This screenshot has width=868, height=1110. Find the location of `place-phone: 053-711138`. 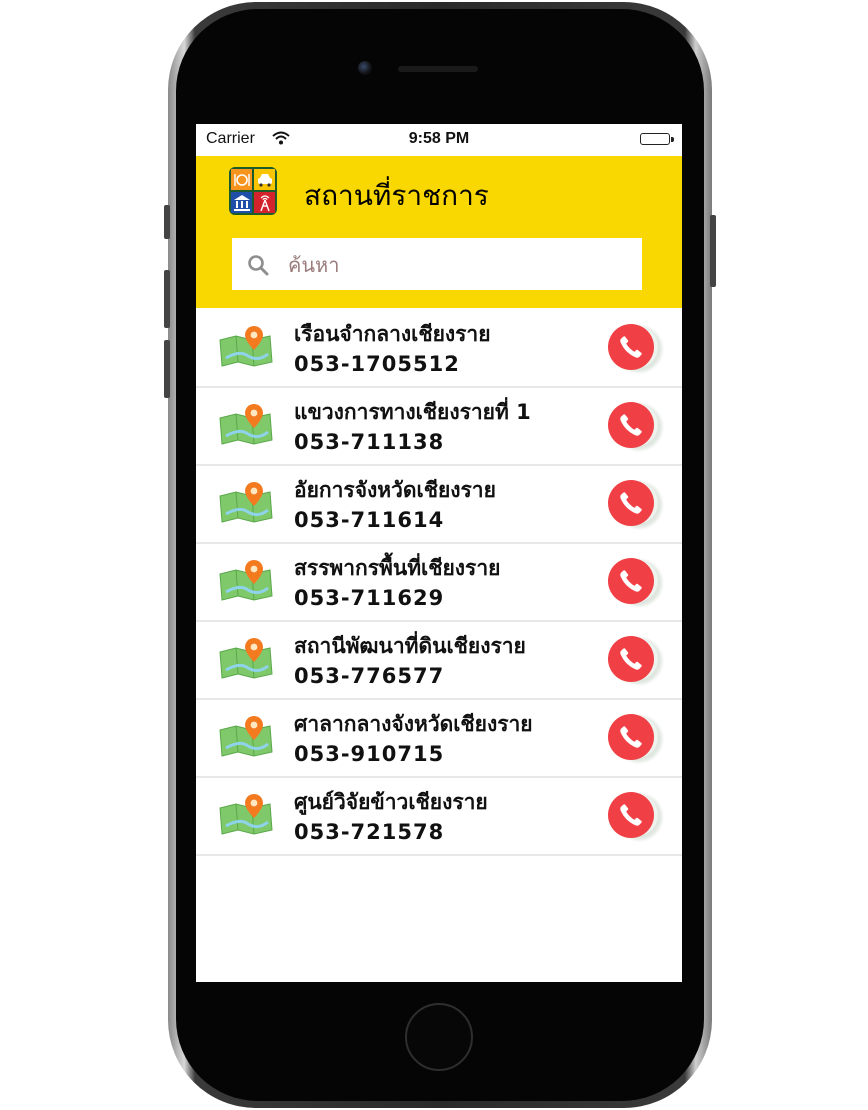

place-phone: 053-711138 is located at coordinates (369, 442).